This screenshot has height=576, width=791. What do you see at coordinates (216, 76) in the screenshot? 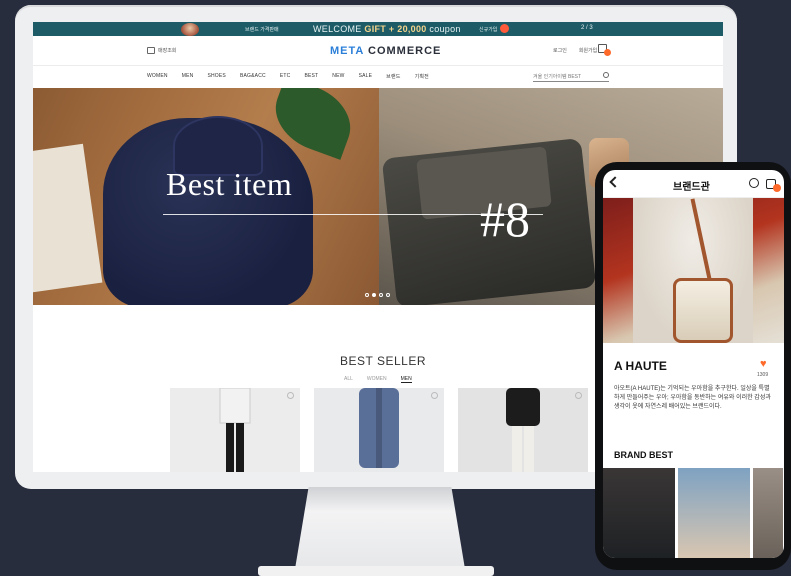
I see `nav-item: SHOES` at bounding box center [216, 76].